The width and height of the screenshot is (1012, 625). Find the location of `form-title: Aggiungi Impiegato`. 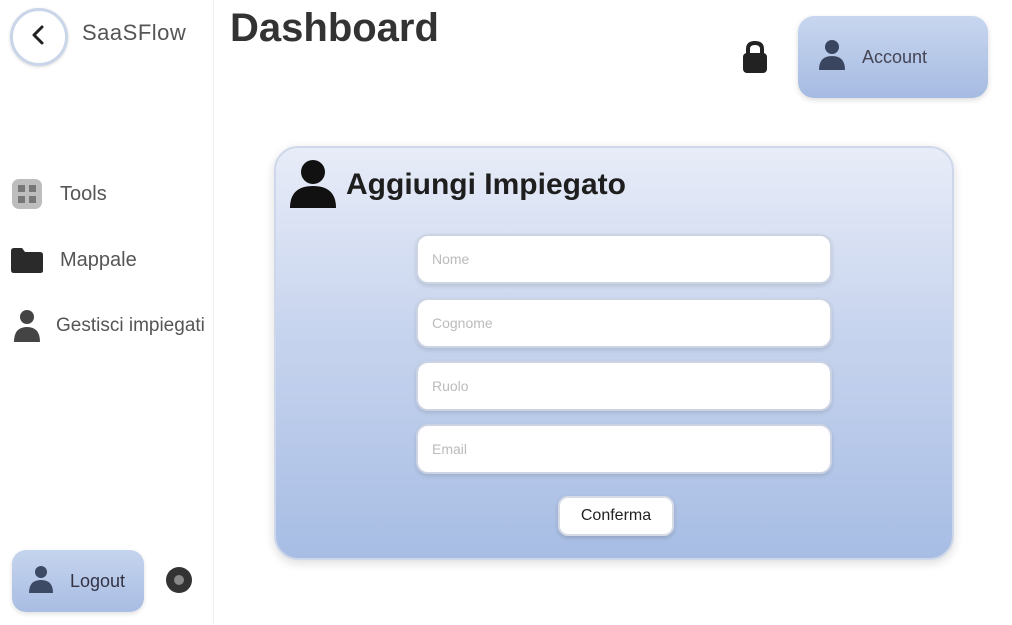

form-title: Aggiungi Impiegato is located at coordinates (486, 184).